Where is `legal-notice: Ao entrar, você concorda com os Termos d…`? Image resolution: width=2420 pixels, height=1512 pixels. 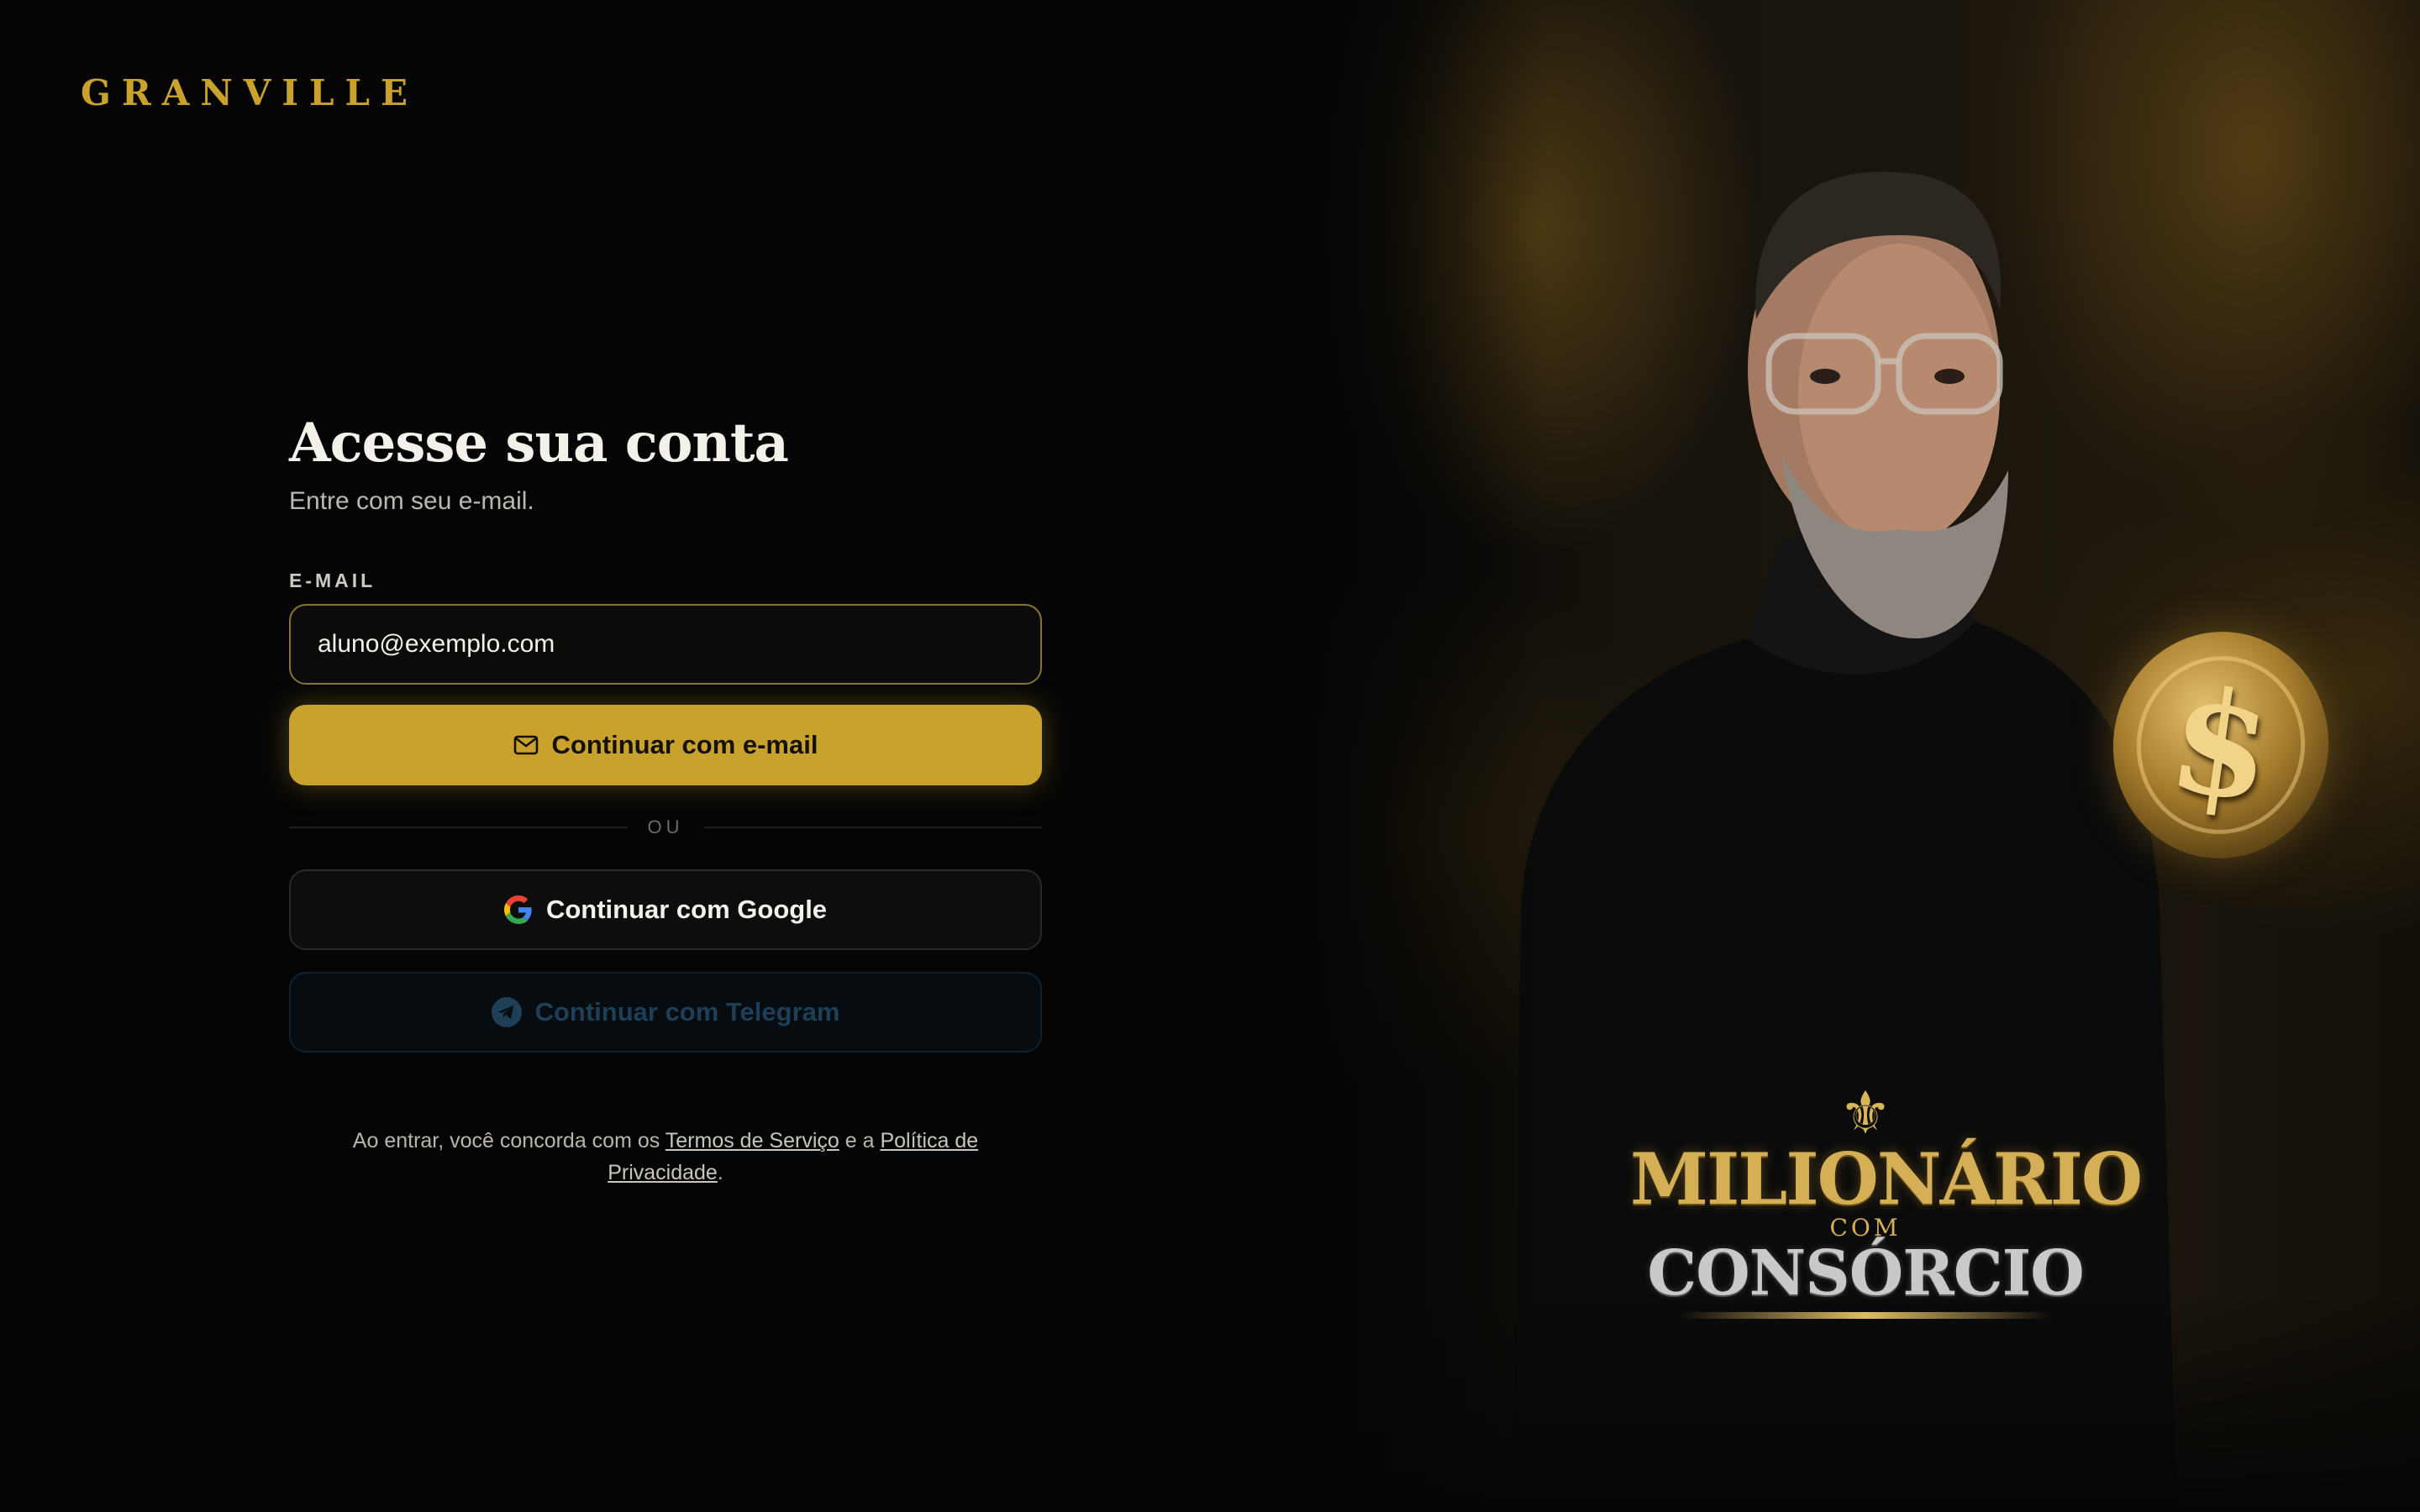
legal-notice: Ao entrar, você concorda com os Termos d… is located at coordinates (665, 1157).